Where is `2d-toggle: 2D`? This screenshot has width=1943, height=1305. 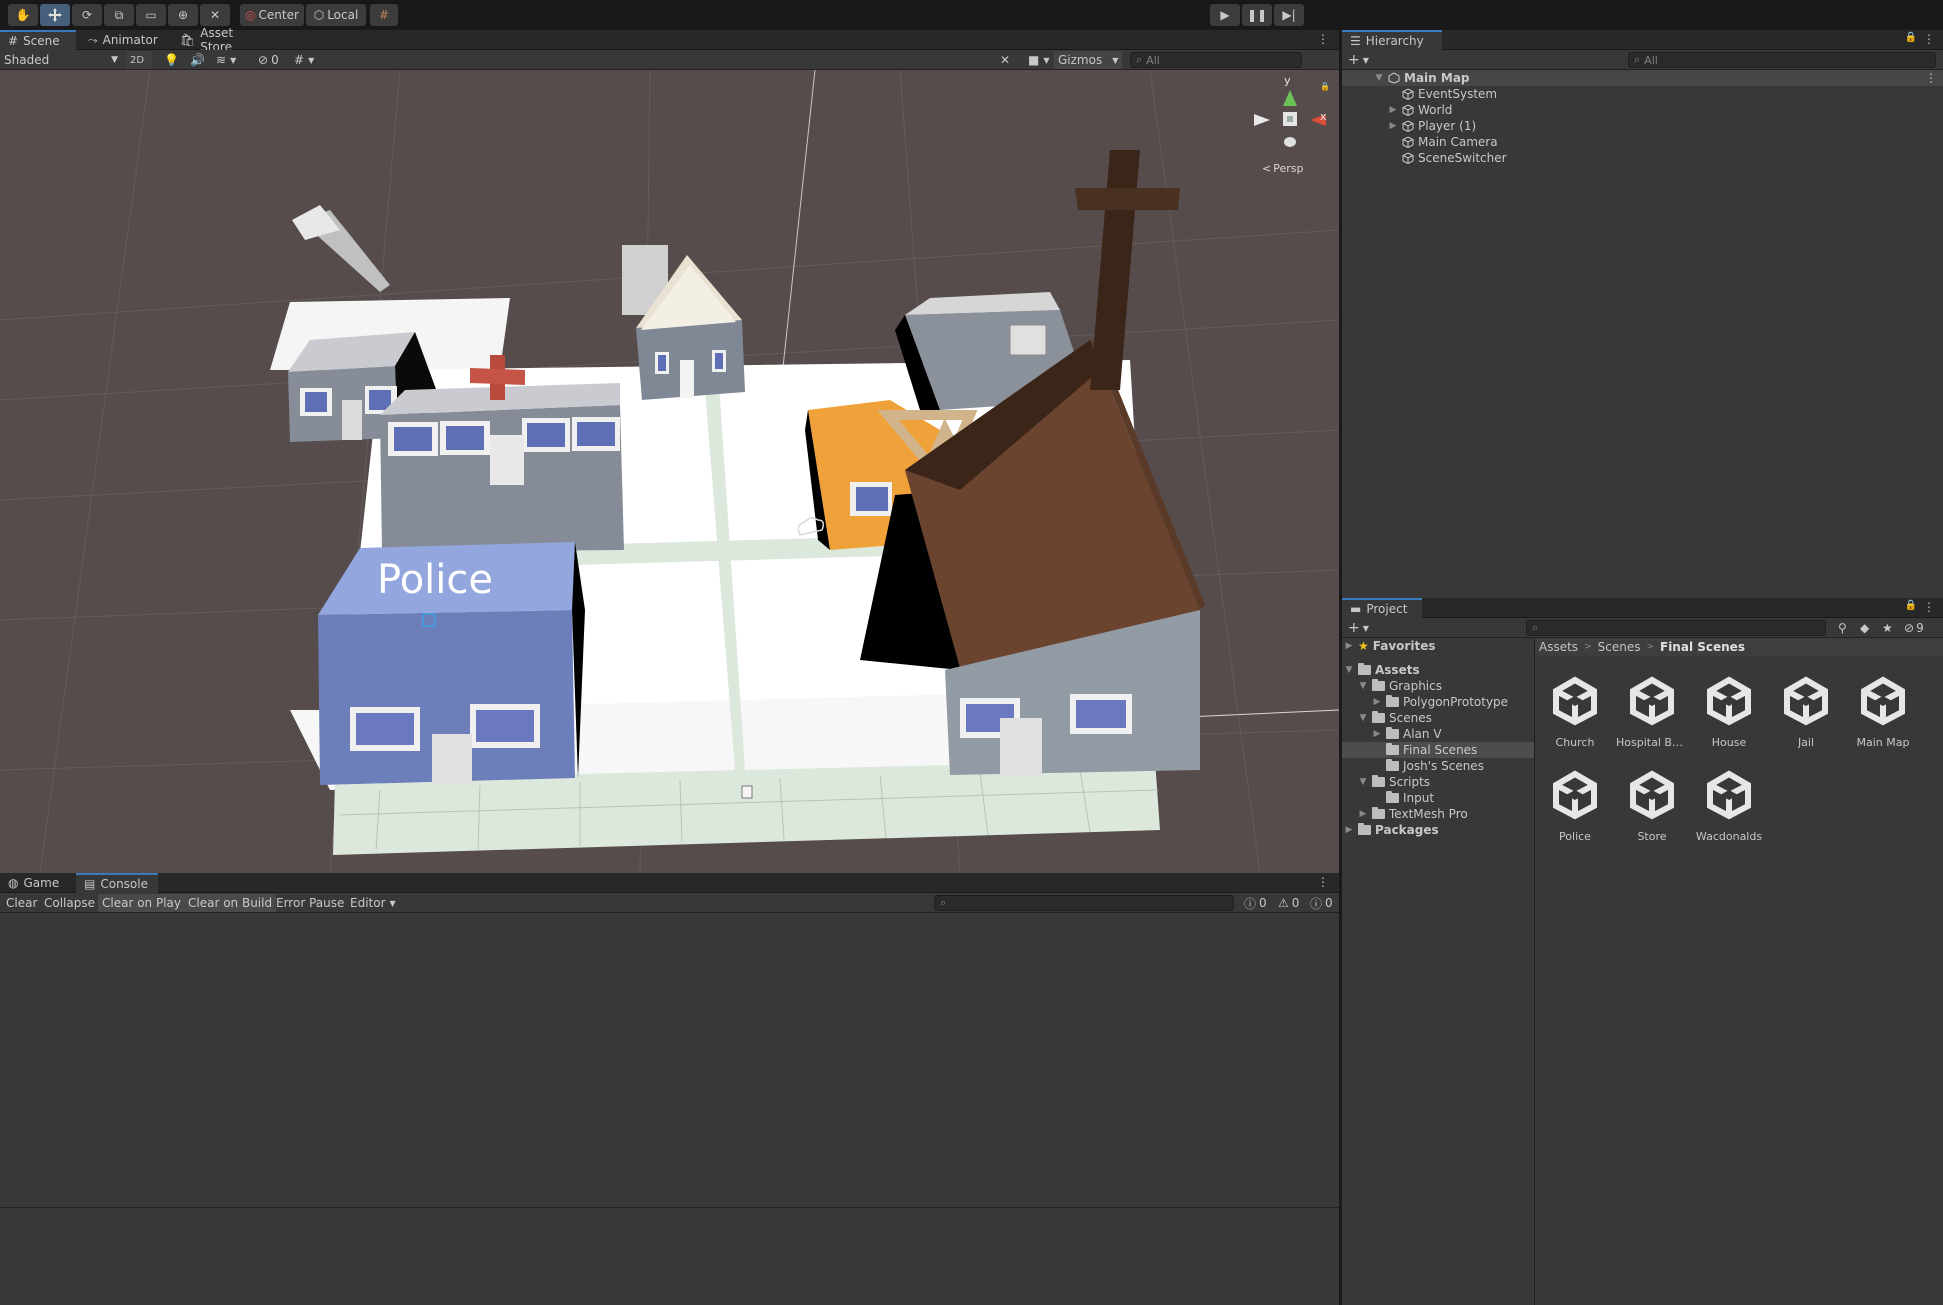 2d-toggle: 2D is located at coordinates (139, 60).